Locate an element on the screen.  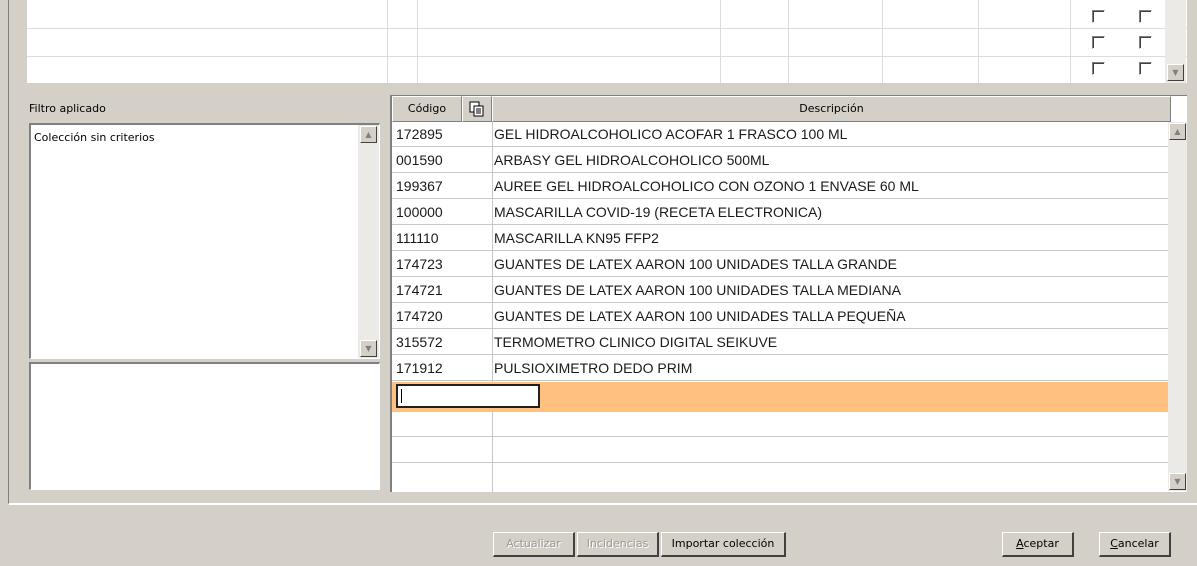
row-code: 199367 is located at coordinates (419, 186).